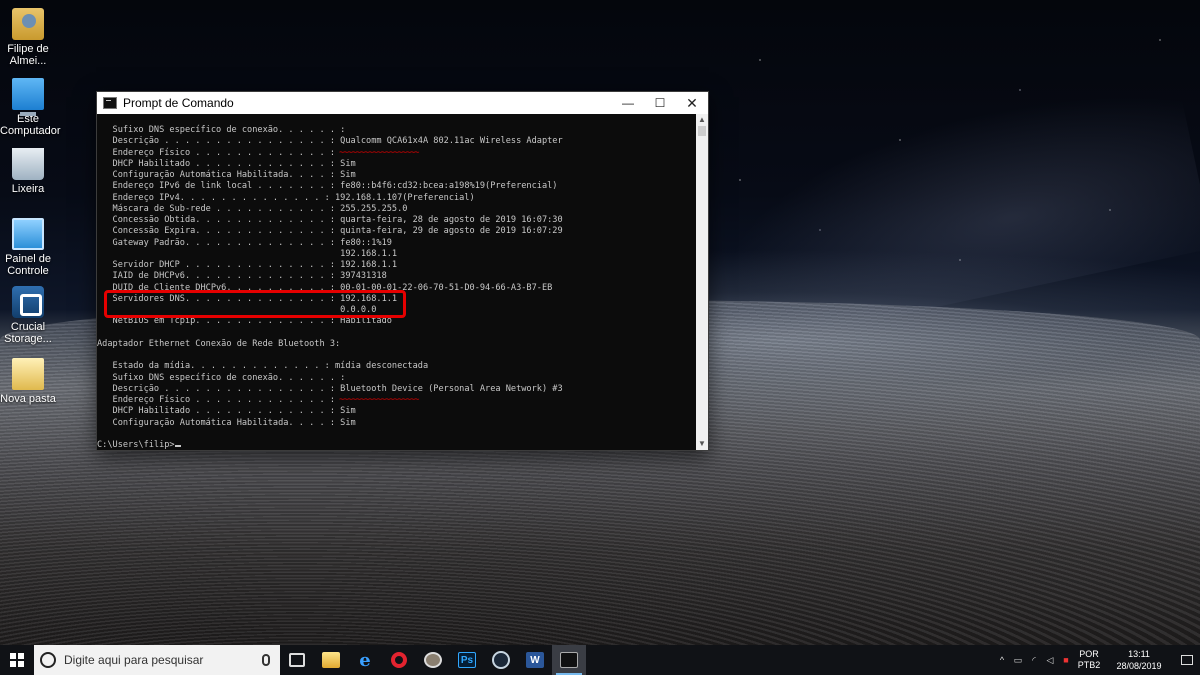  Describe the element at coordinates (28, 97) in the screenshot. I see `computer-icon` at that location.